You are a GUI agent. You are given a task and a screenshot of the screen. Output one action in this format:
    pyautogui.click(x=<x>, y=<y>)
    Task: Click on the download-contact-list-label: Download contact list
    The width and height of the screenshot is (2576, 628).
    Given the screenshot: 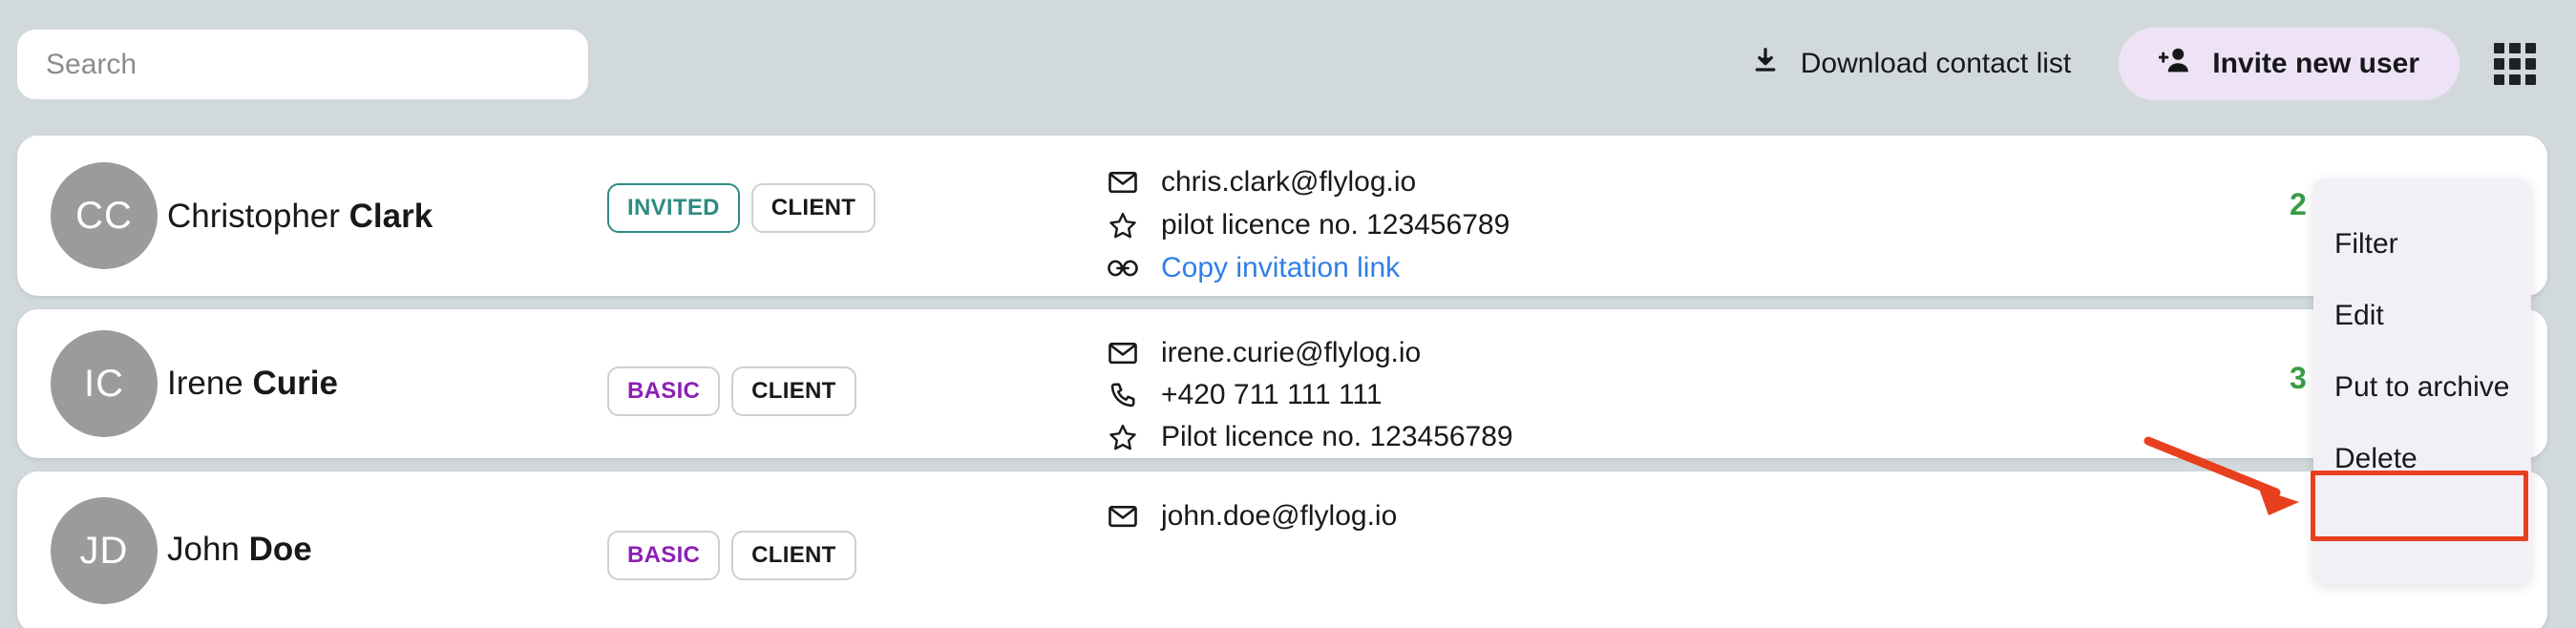 What is the action you would take?
    pyautogui.click(x=1936, y=64)
    